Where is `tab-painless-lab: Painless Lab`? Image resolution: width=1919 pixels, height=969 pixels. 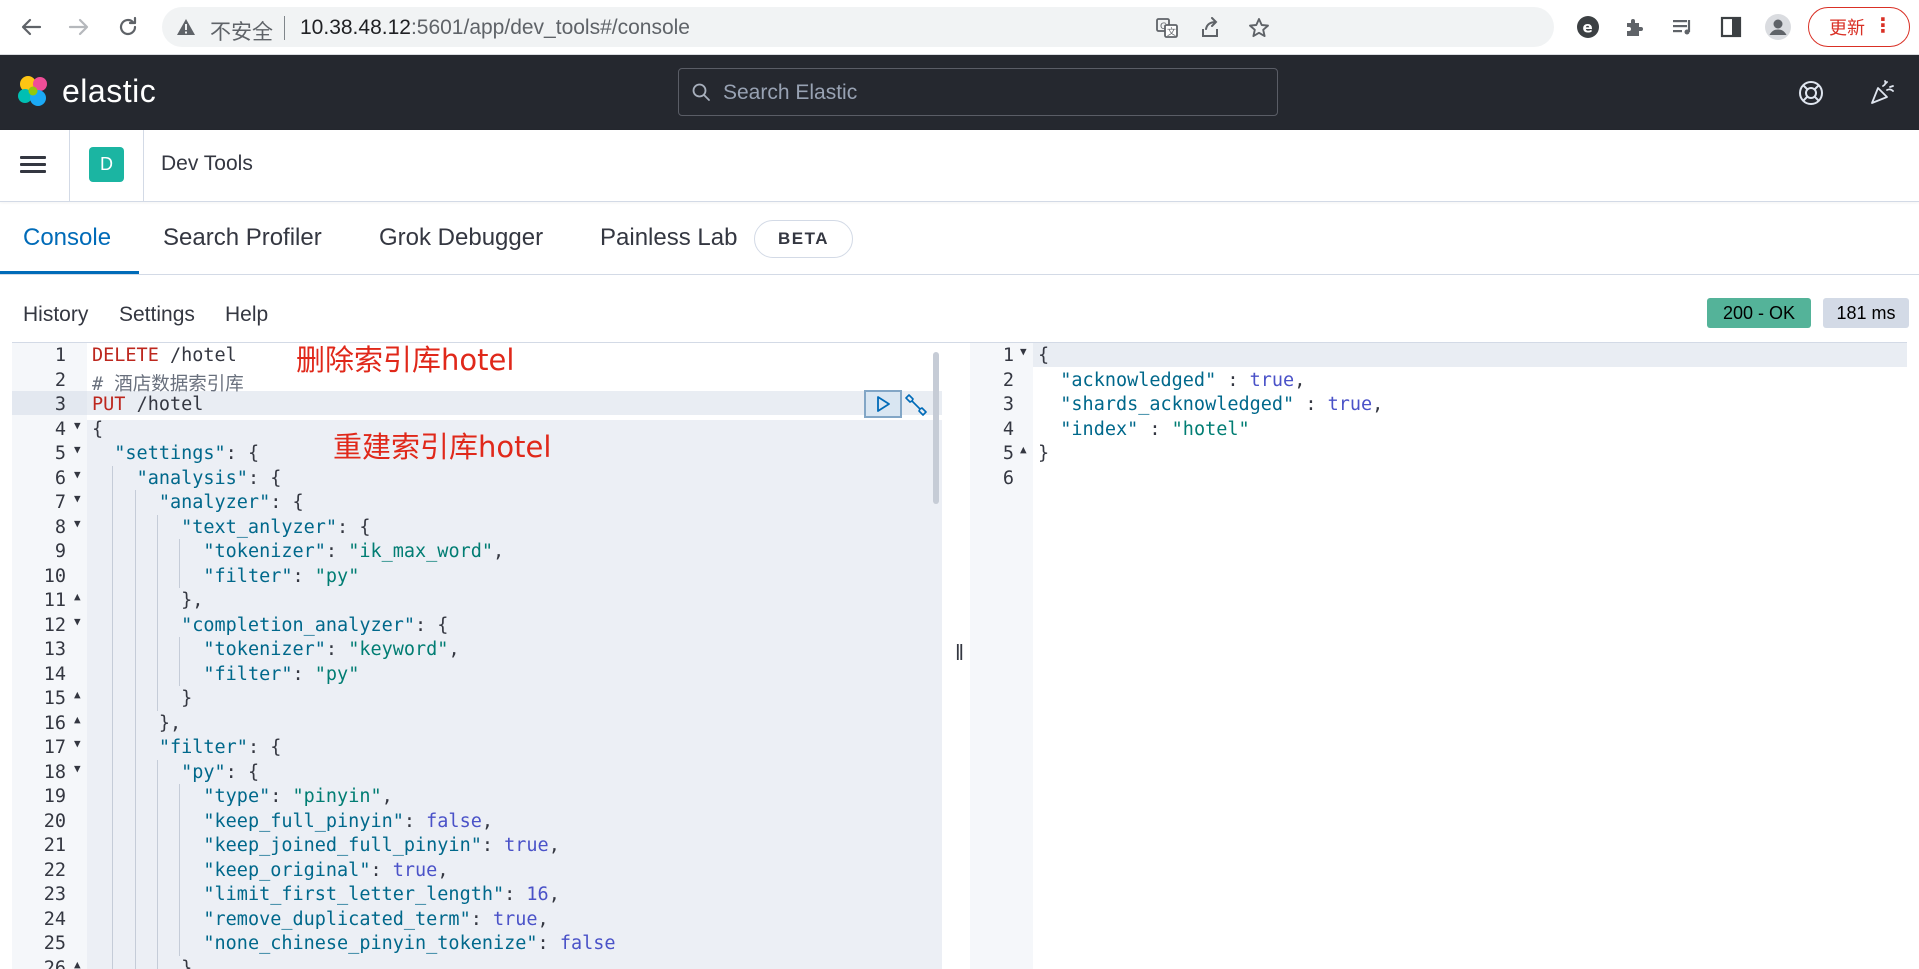 tab-painless-lab: Painless Lab is located at coordinates (668, 238).